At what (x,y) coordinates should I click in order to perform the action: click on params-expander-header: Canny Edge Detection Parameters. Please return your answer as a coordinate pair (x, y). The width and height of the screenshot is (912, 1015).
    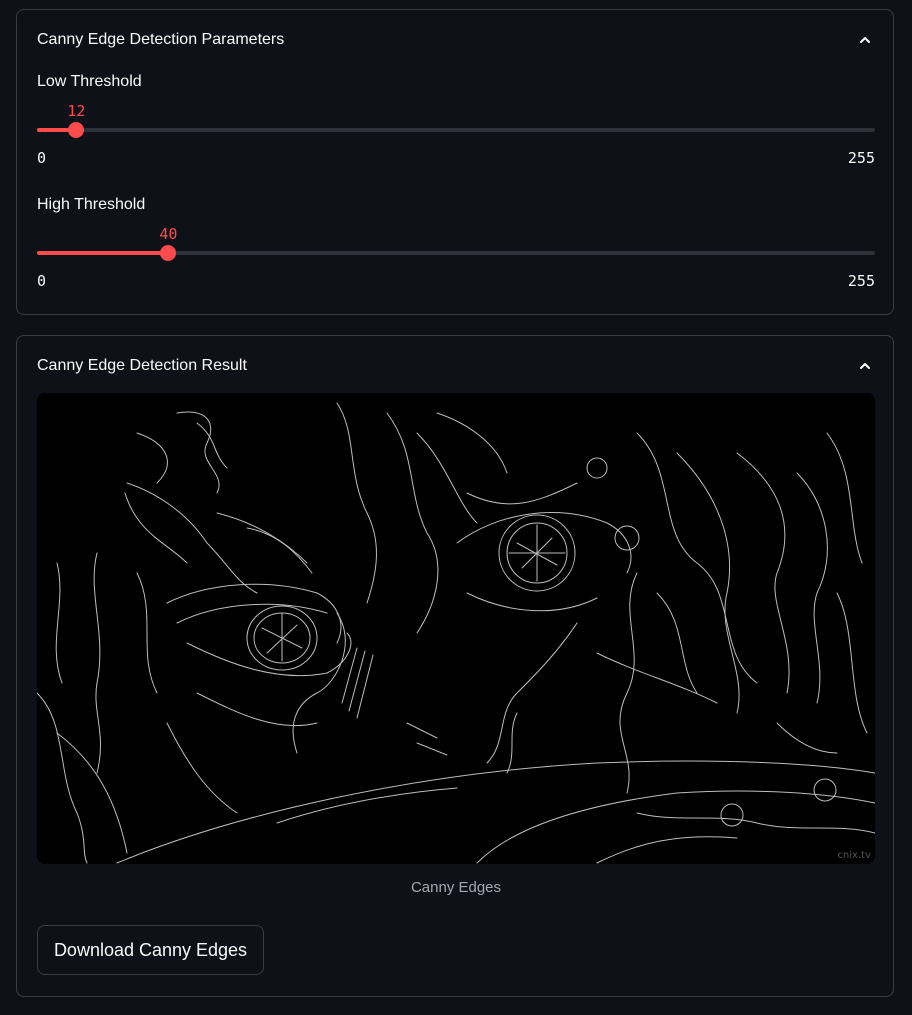
    Looking at the image, I should click on (455, 40).